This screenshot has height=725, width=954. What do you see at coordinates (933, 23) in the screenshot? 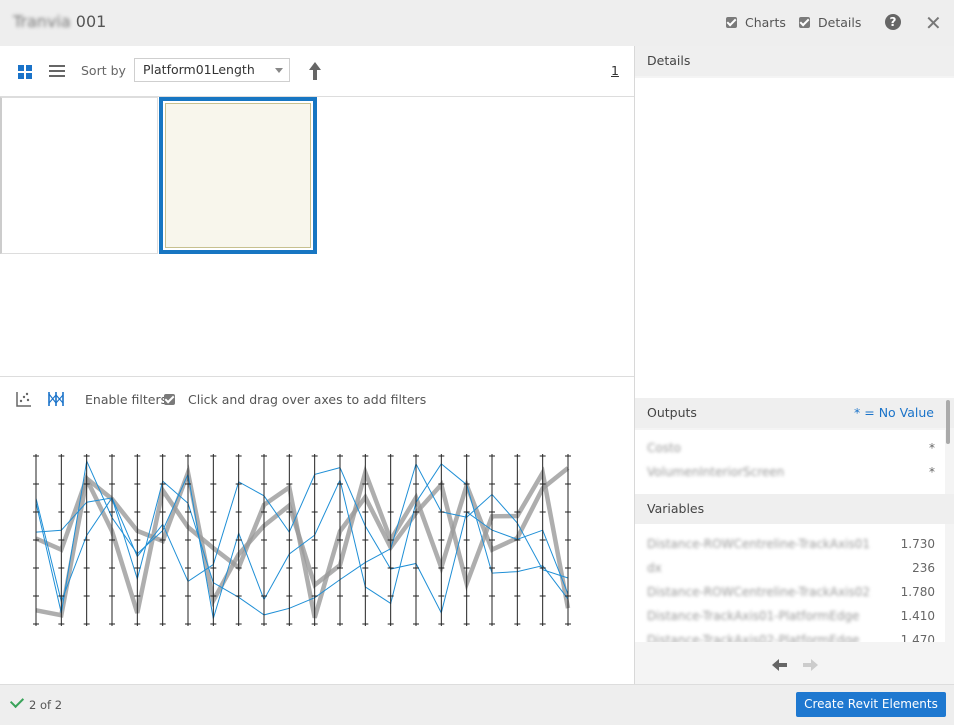
I see `close-icon: ✕` at bounding box center [933, 23].